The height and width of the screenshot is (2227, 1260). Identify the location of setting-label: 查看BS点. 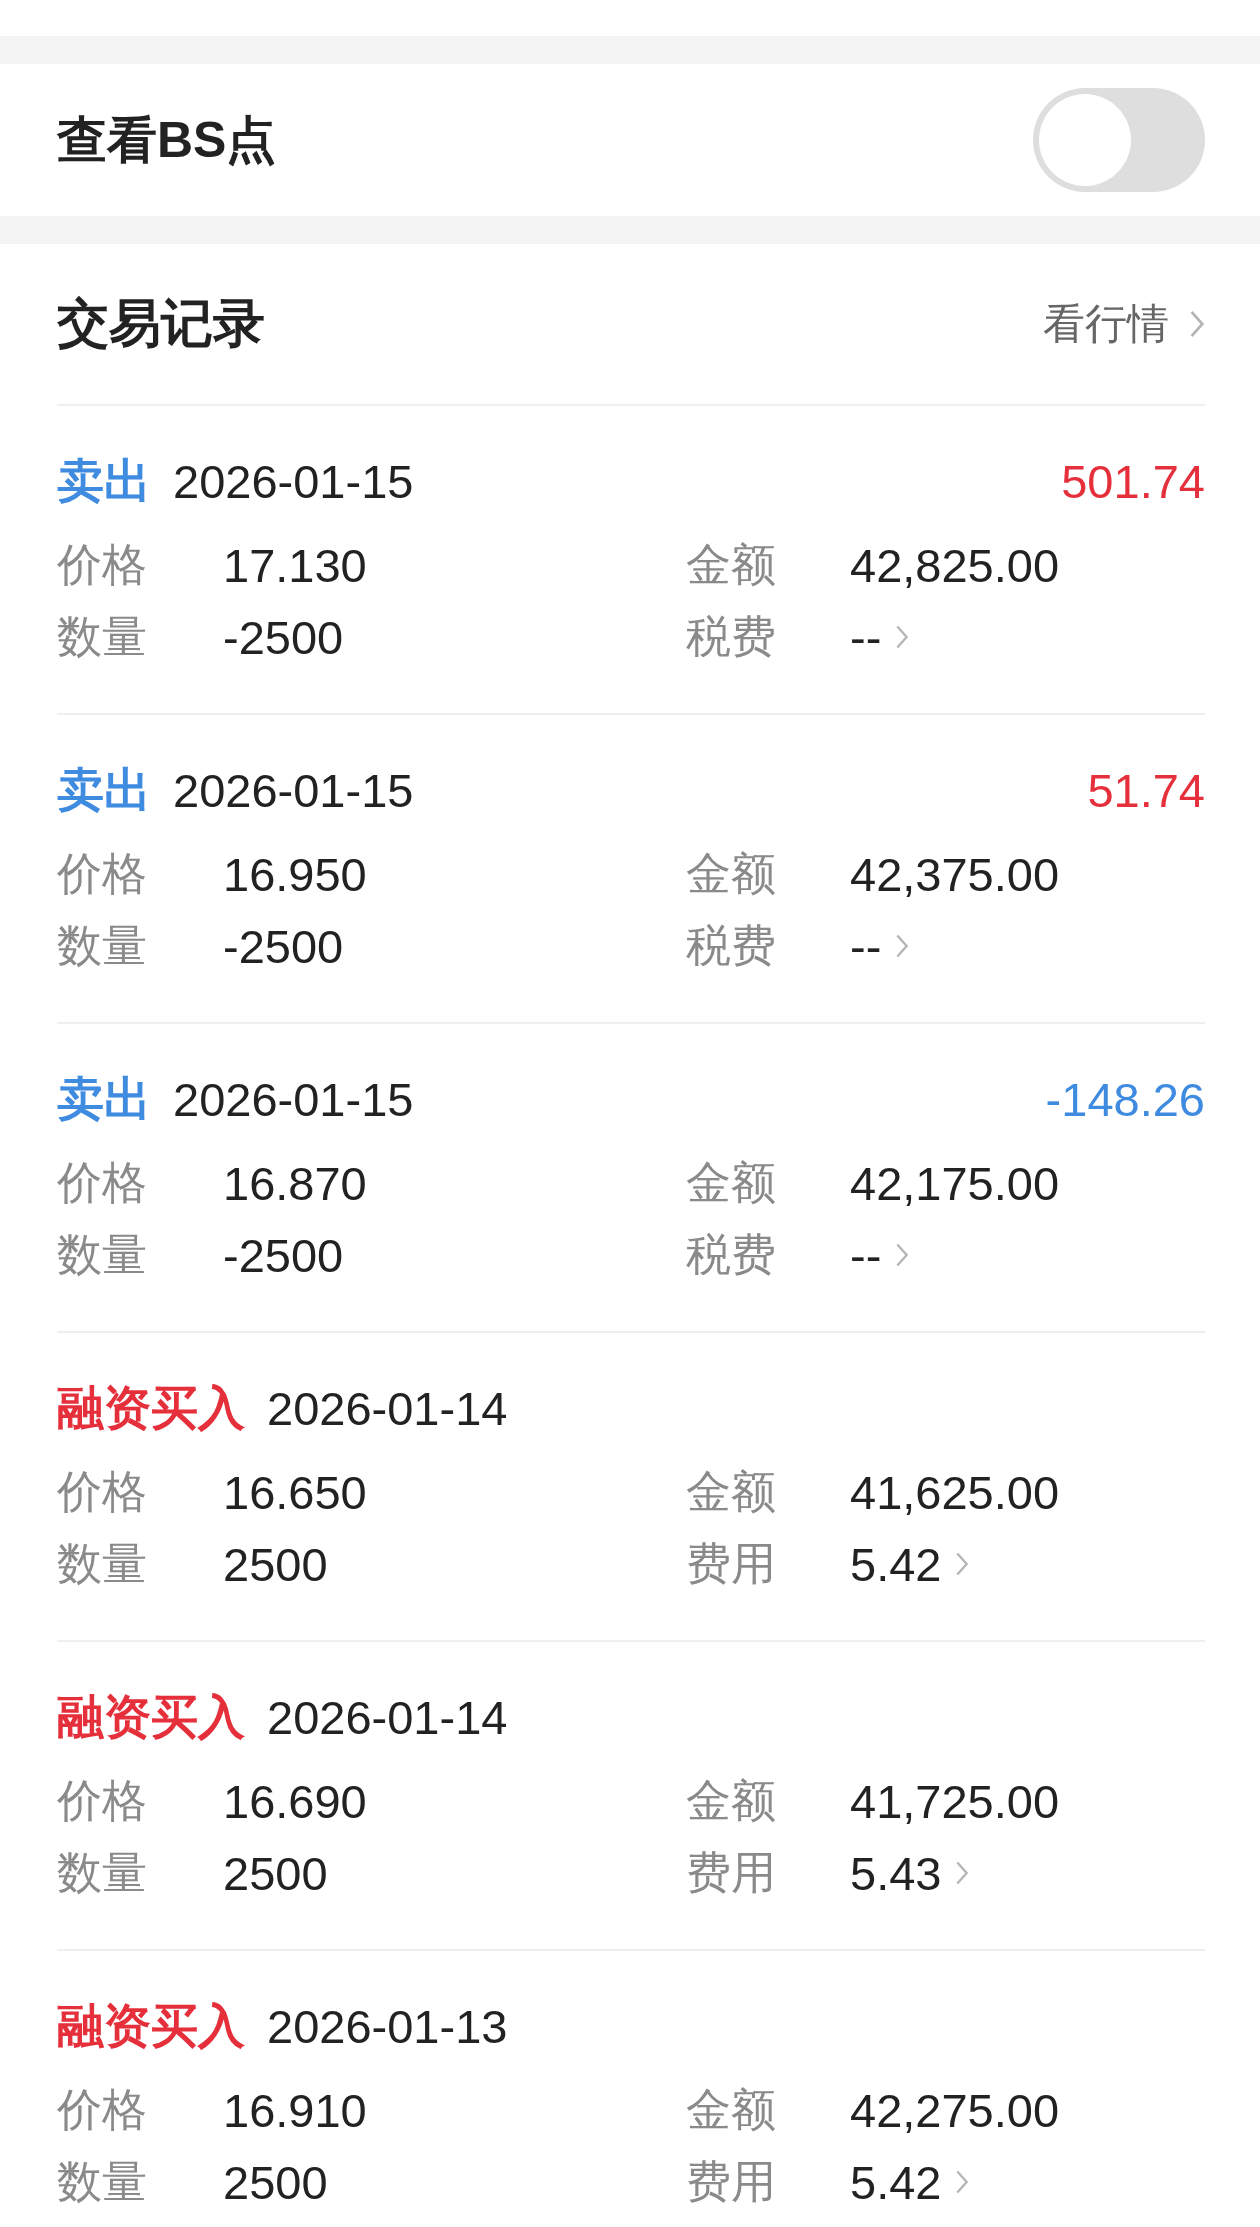
(167, 140).